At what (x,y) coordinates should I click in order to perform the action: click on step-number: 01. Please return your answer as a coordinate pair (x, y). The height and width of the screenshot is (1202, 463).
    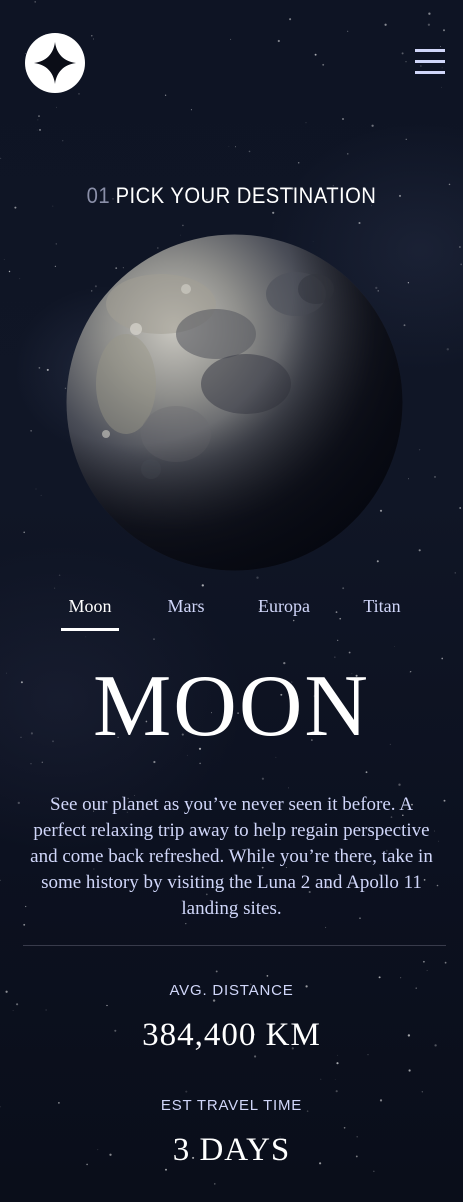
    Looking at the image, I should click on (98, 195).